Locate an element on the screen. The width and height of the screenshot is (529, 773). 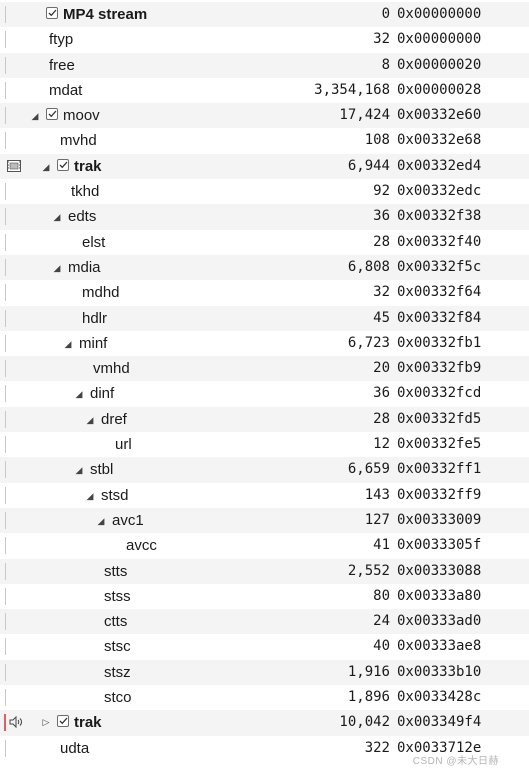
box-name: stts is located at coordinates (116, 571).